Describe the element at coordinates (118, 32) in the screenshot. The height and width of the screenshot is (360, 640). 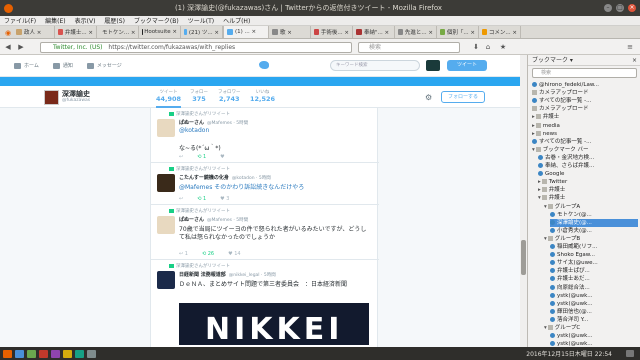
I see `browser-tab: モトケン... ×` at that location.